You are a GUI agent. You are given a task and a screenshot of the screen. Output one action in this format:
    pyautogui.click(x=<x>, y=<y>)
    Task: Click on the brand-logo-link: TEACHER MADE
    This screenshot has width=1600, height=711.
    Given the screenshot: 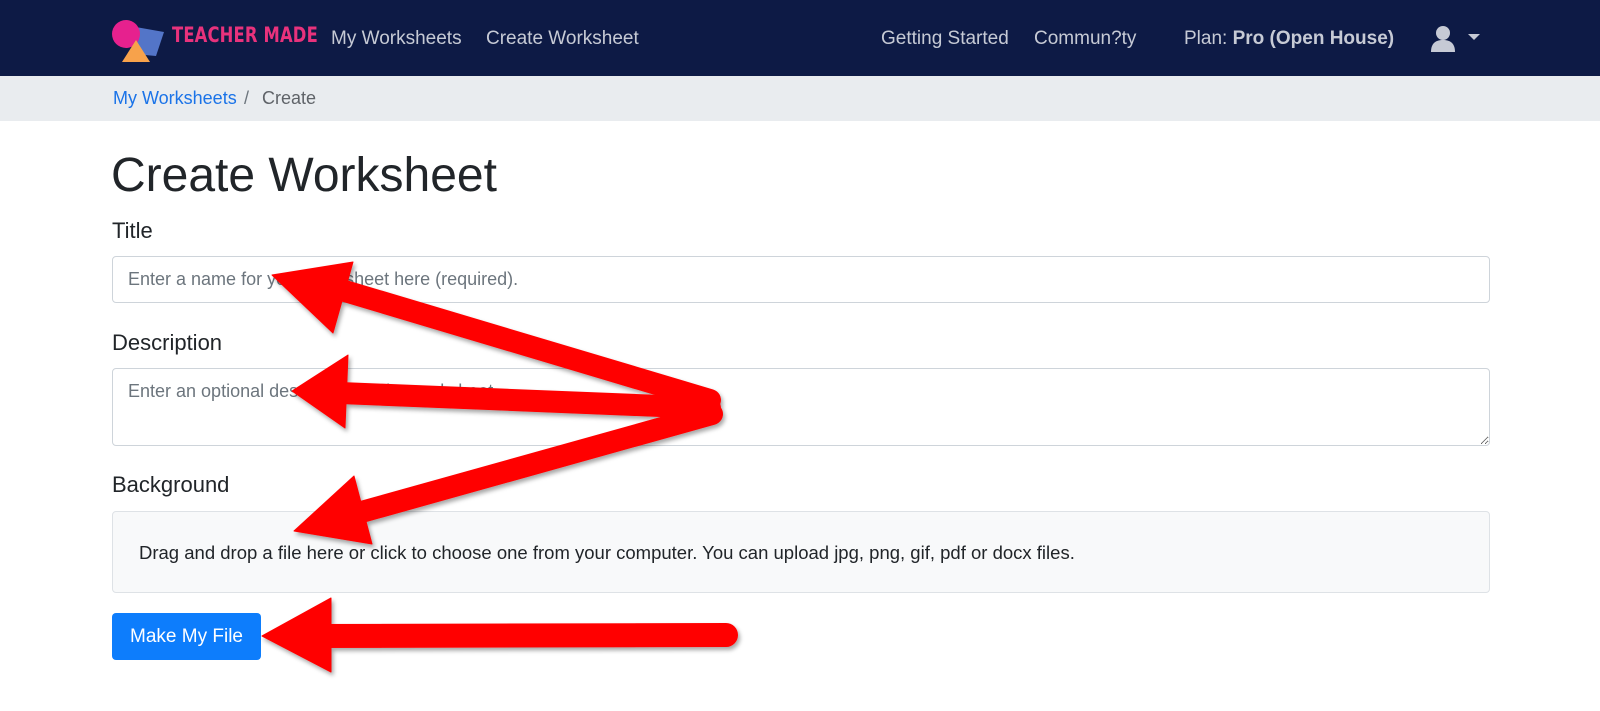 What is the action you would take?
    pyautogui.click(x=215, y=40)
    